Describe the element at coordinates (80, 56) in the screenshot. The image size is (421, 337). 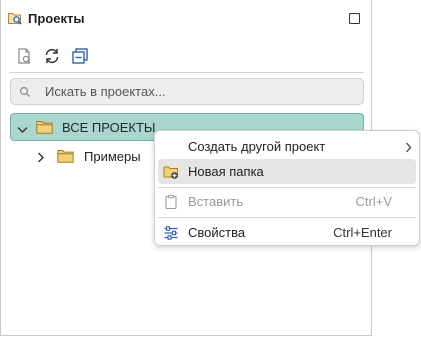
I see `collapse-all-icon` at that location.